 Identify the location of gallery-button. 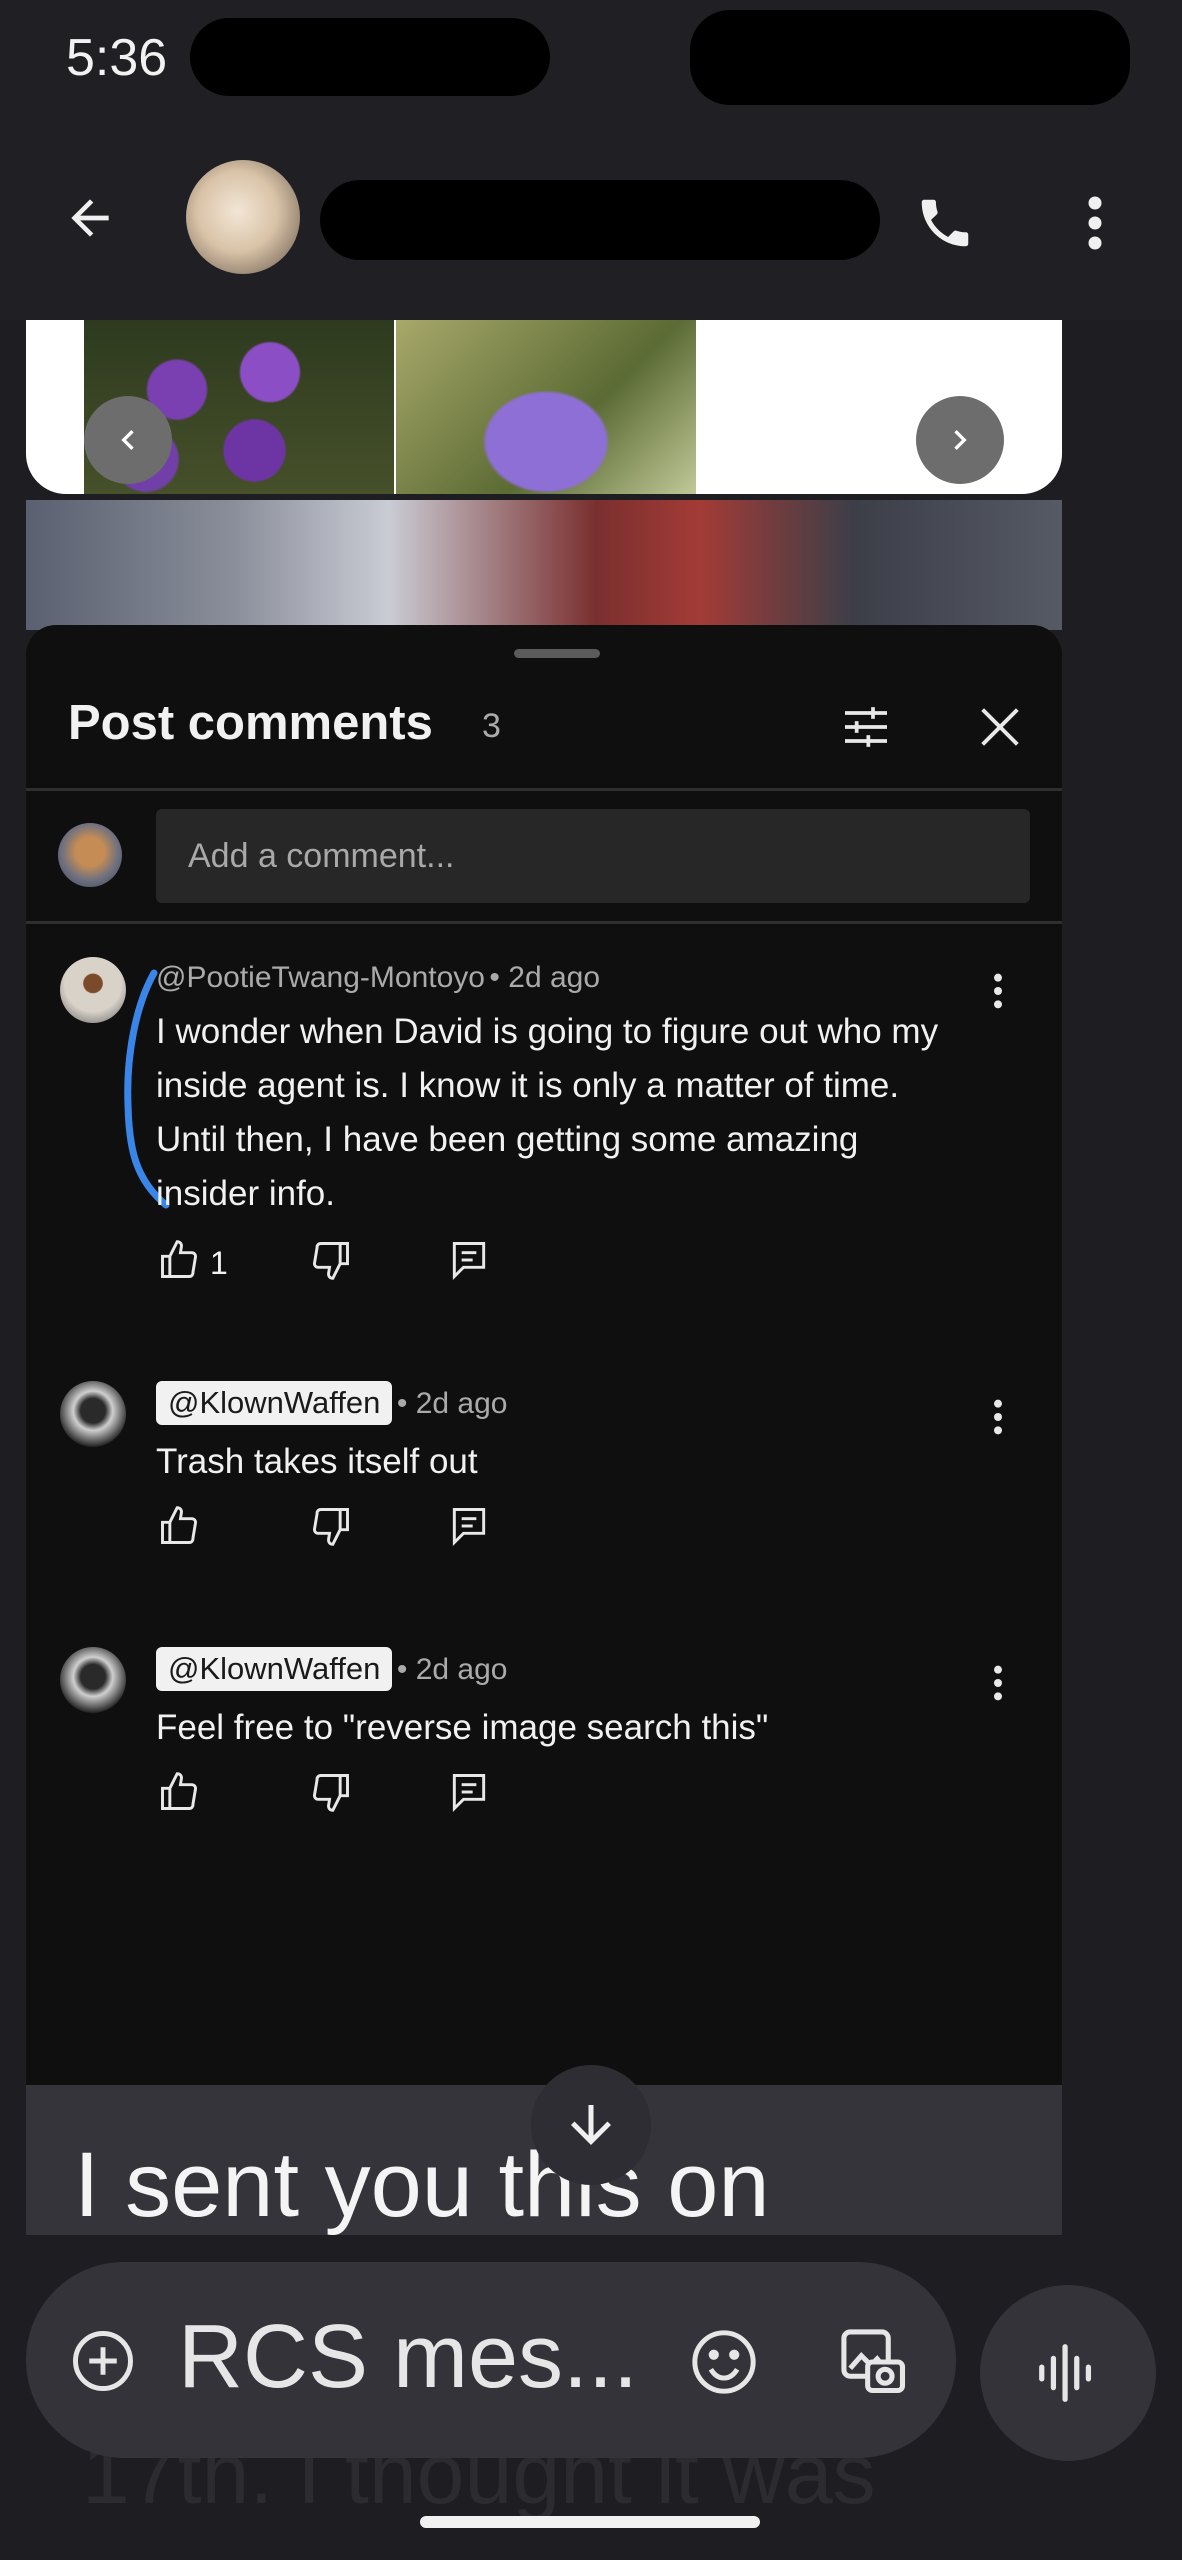
(874, 2362).